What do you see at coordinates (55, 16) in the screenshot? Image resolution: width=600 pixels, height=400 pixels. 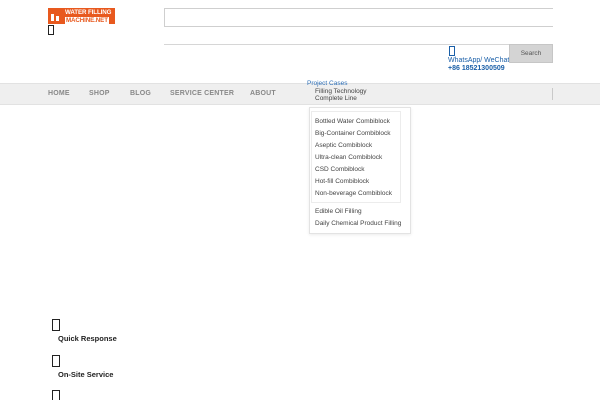 I see `factory-icon` at bounding box center [55, 16].